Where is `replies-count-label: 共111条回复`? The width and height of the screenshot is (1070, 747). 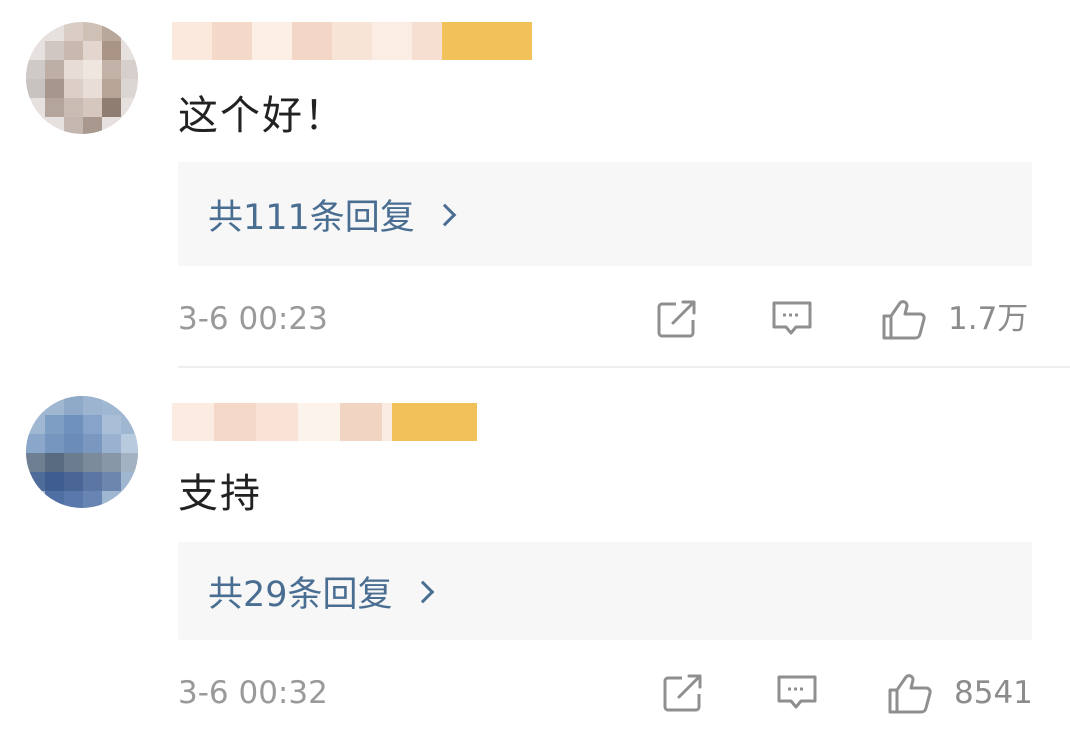
replies-count-label: 共111条回复 is located at coordinates (311, 217).